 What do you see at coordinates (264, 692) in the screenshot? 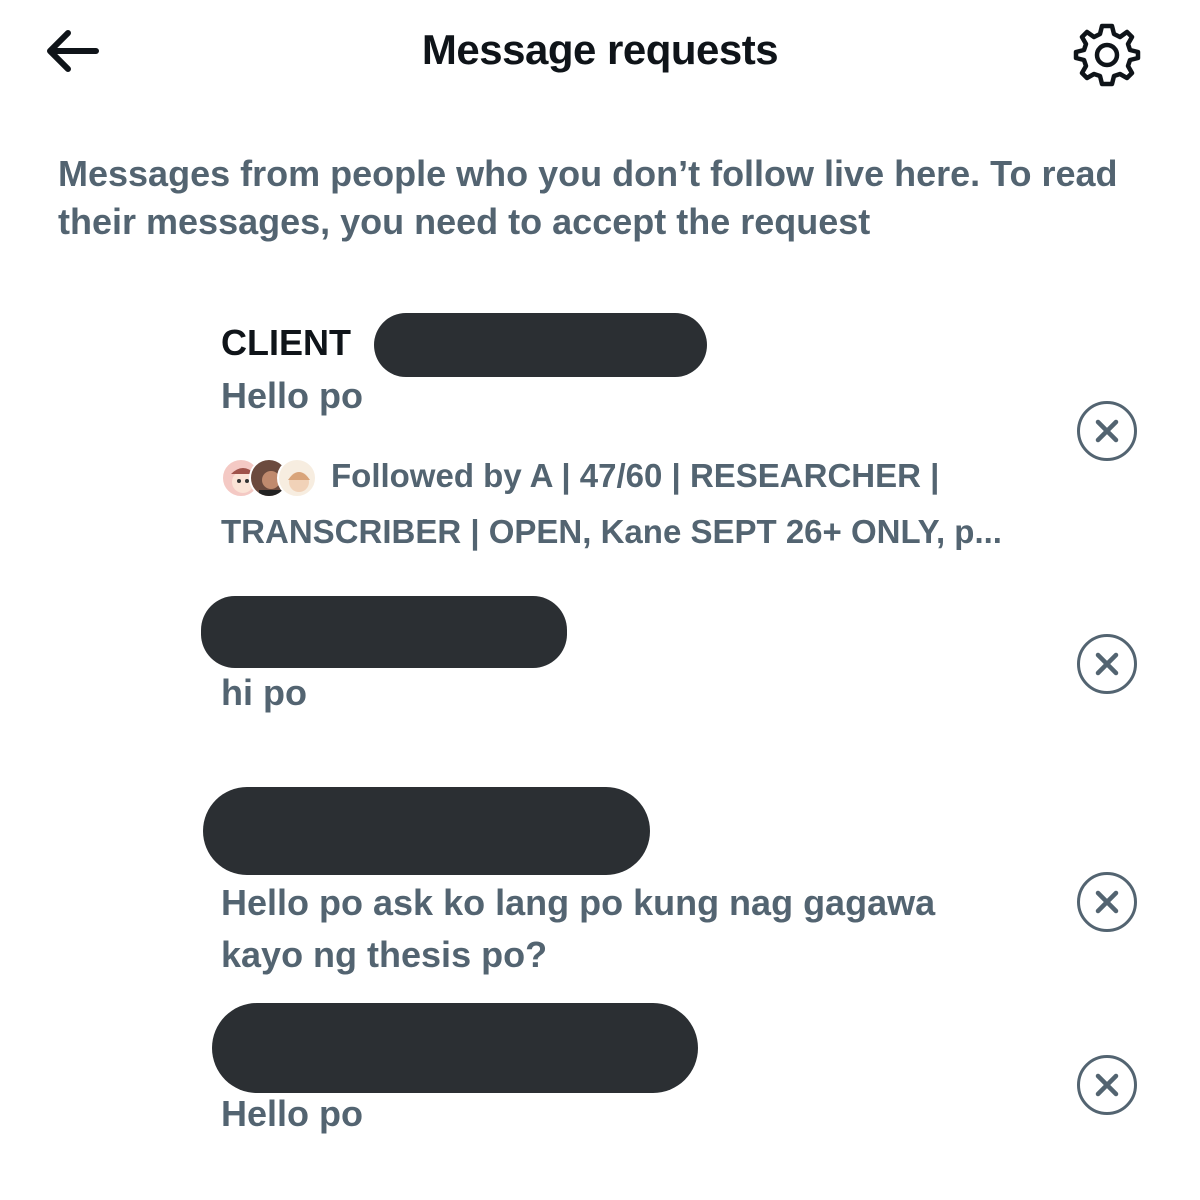
I see `message-preview: hi po` at bounding box center [264, 692].